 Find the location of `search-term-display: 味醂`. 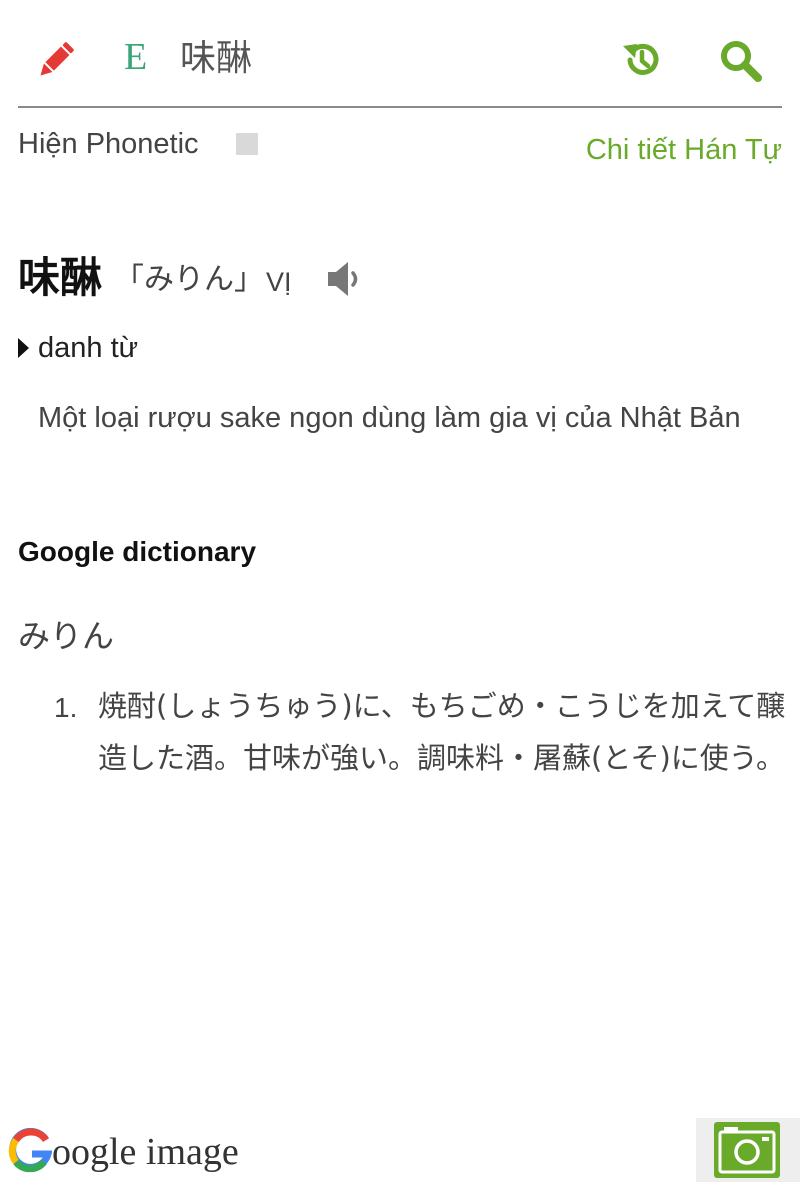

search-term-display: 味醂 is located at coordinates (216, 59).